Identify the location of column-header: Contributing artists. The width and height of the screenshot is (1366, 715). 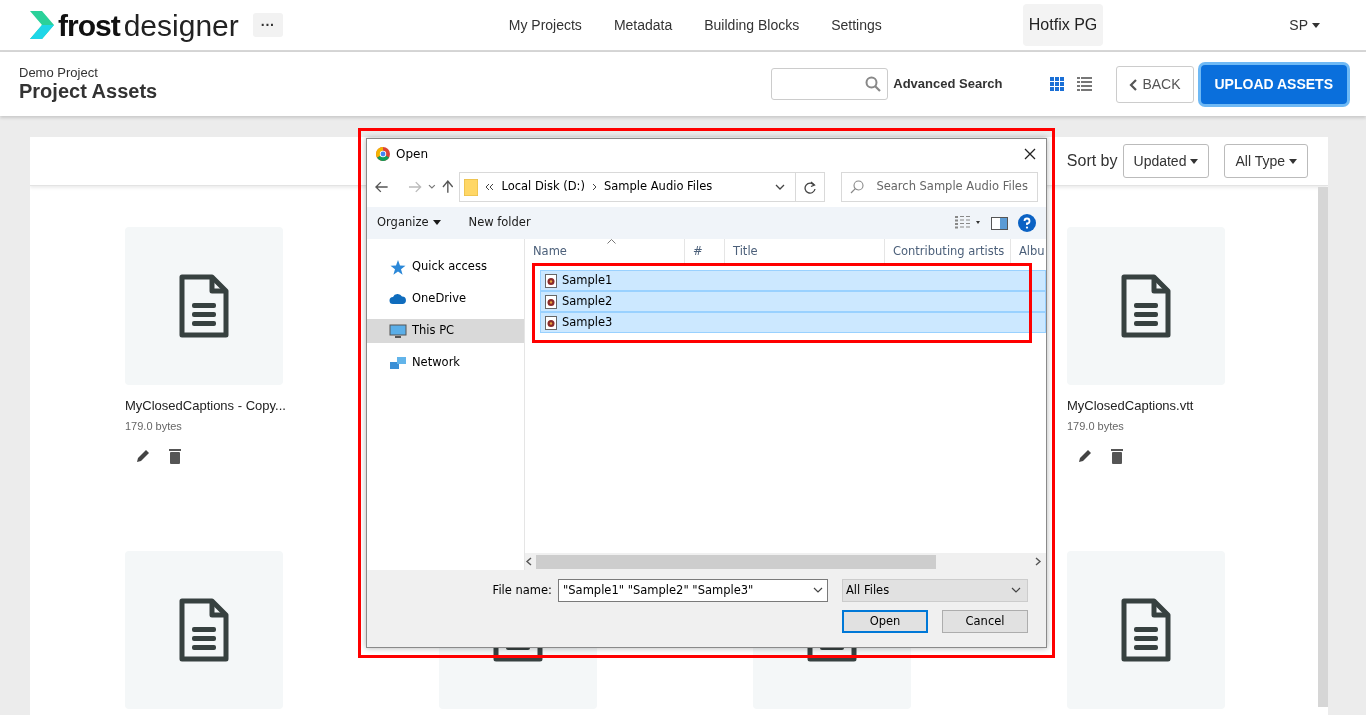
(948, 251).